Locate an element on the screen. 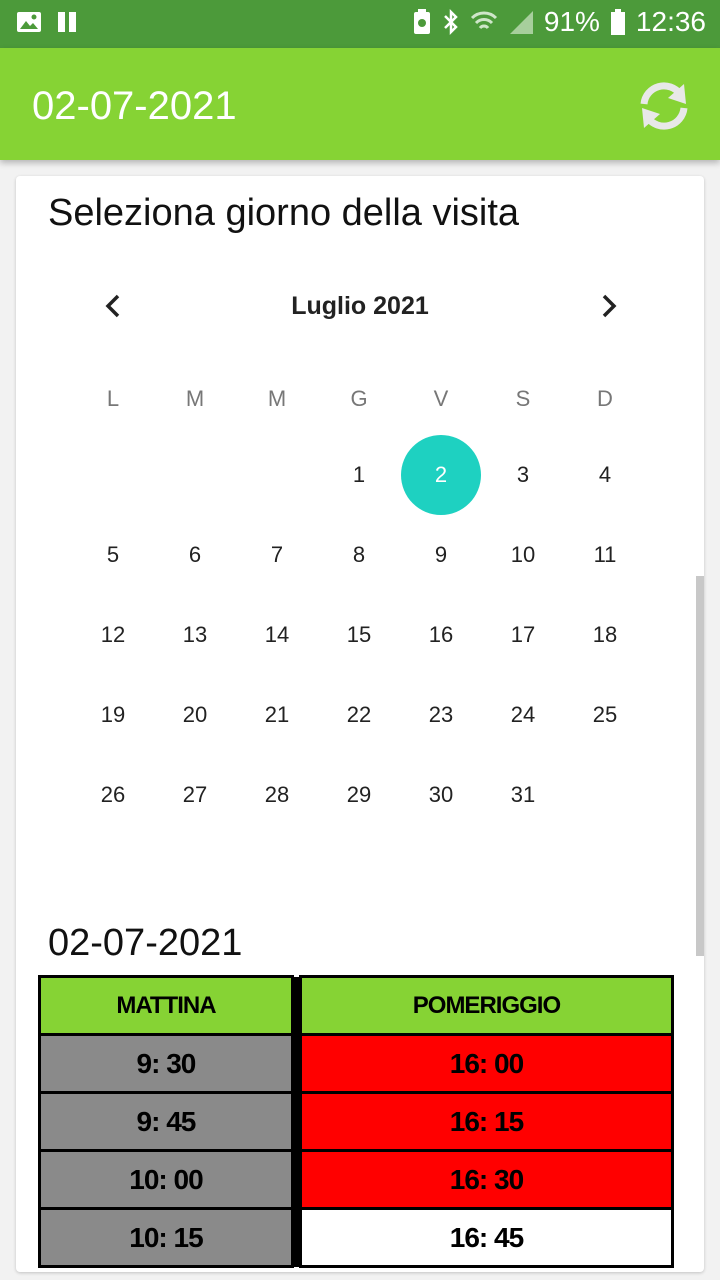 This screenshot has height=1280, width=720. table-header-row: MATTINA POMERIGGIO is located at coordinates (356, 1005).